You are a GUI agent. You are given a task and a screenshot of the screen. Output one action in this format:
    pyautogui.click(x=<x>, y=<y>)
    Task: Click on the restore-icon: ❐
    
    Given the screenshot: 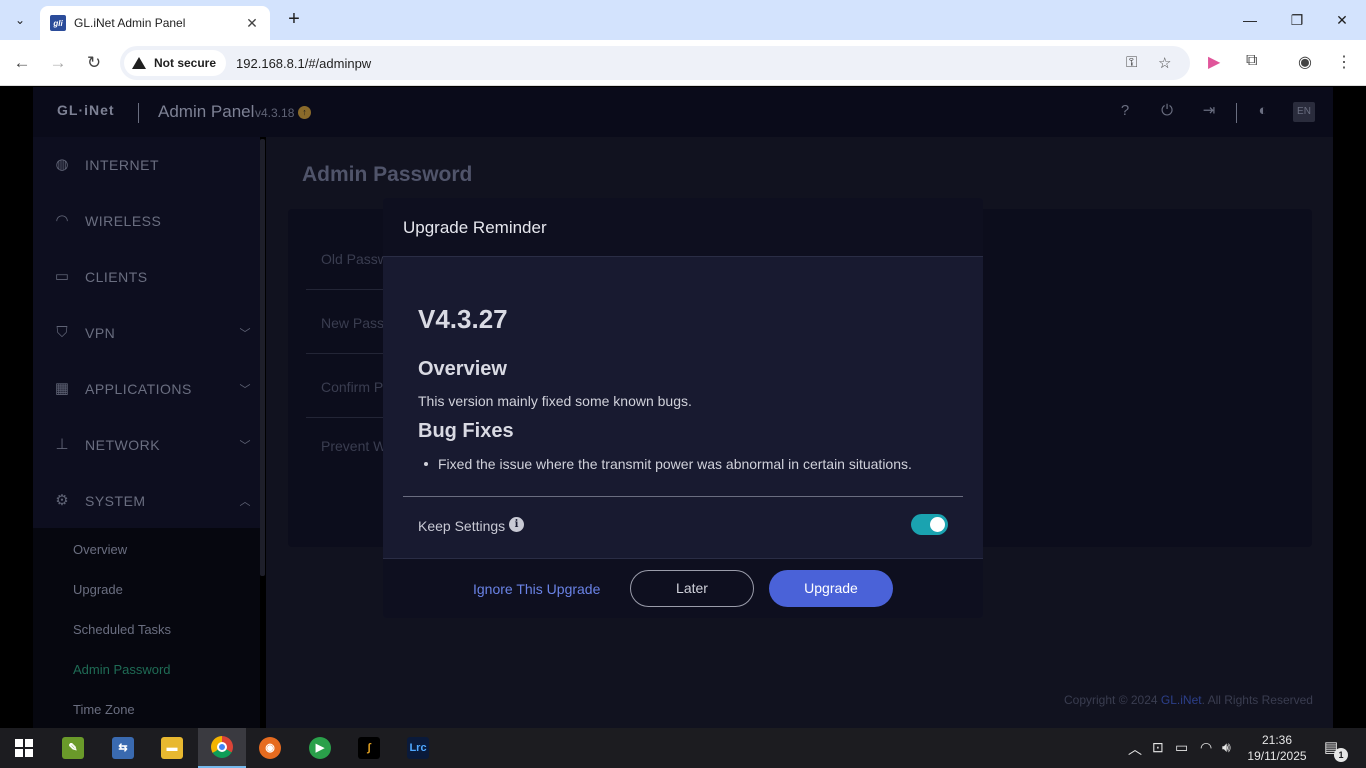 What is the action you would take?
    pyautogui.click(x=1297, y=20)
    